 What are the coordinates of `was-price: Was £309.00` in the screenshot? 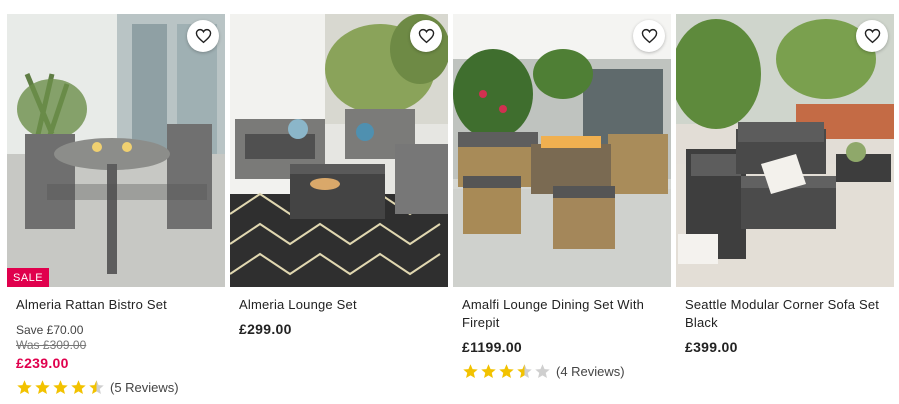 It's located at (51, 345).